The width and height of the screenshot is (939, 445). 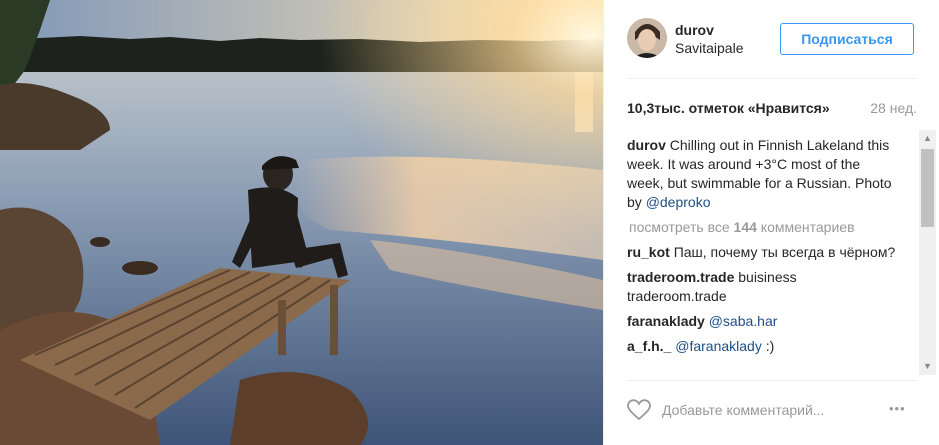 I want to click on add-comment-input, so click(x=769, y=410).